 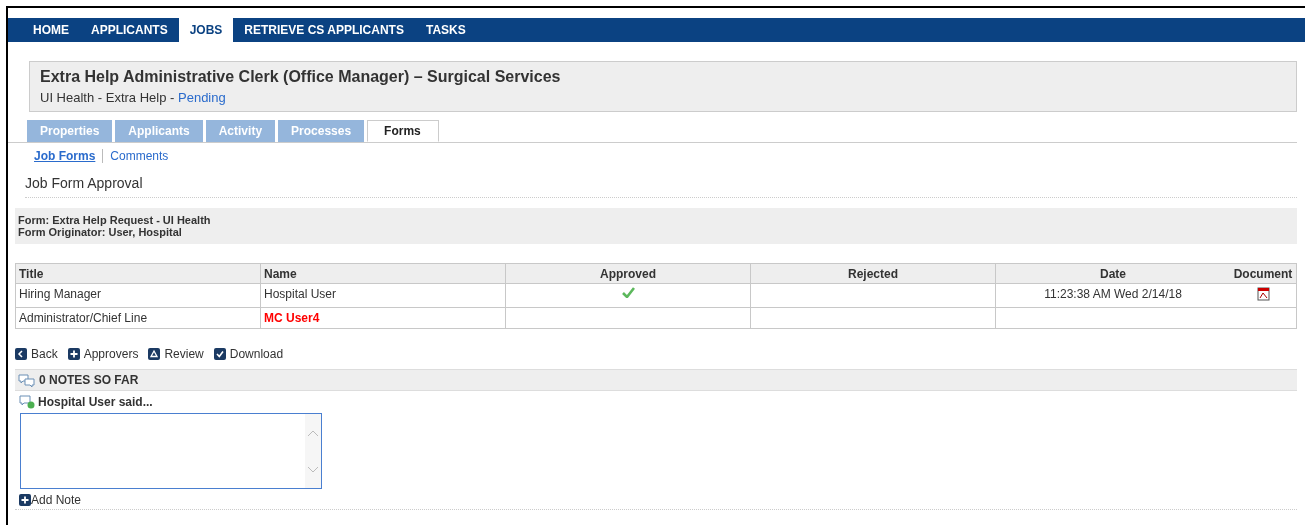 What do you see at coordinates (103, 354) in the screenshot?
I see `plus-link: Approvers` at bounding box center [103, 354].